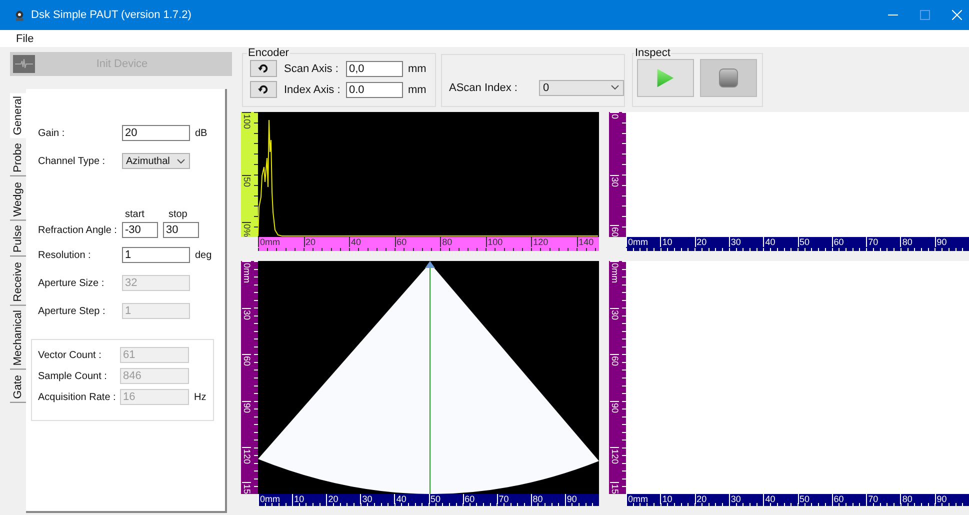 The height and width of the screenshot is (515, 969). What do you see at coordinates (374, 90) in the screenshot?
I see `input-field: 0.0` at bounding box center [374, 90].